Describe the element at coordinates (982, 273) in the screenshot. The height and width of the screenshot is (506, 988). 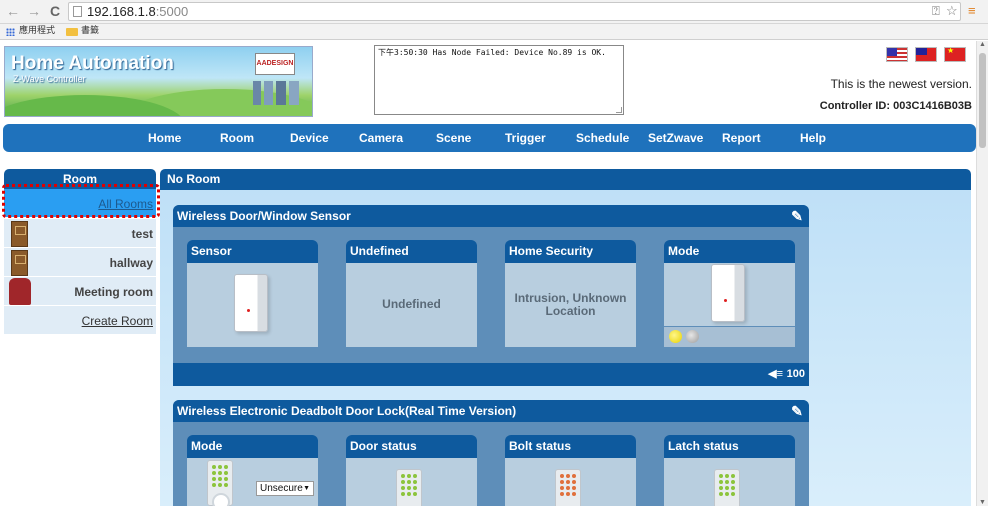
I see `page-scrollbar: ▲ ▼` at that location.